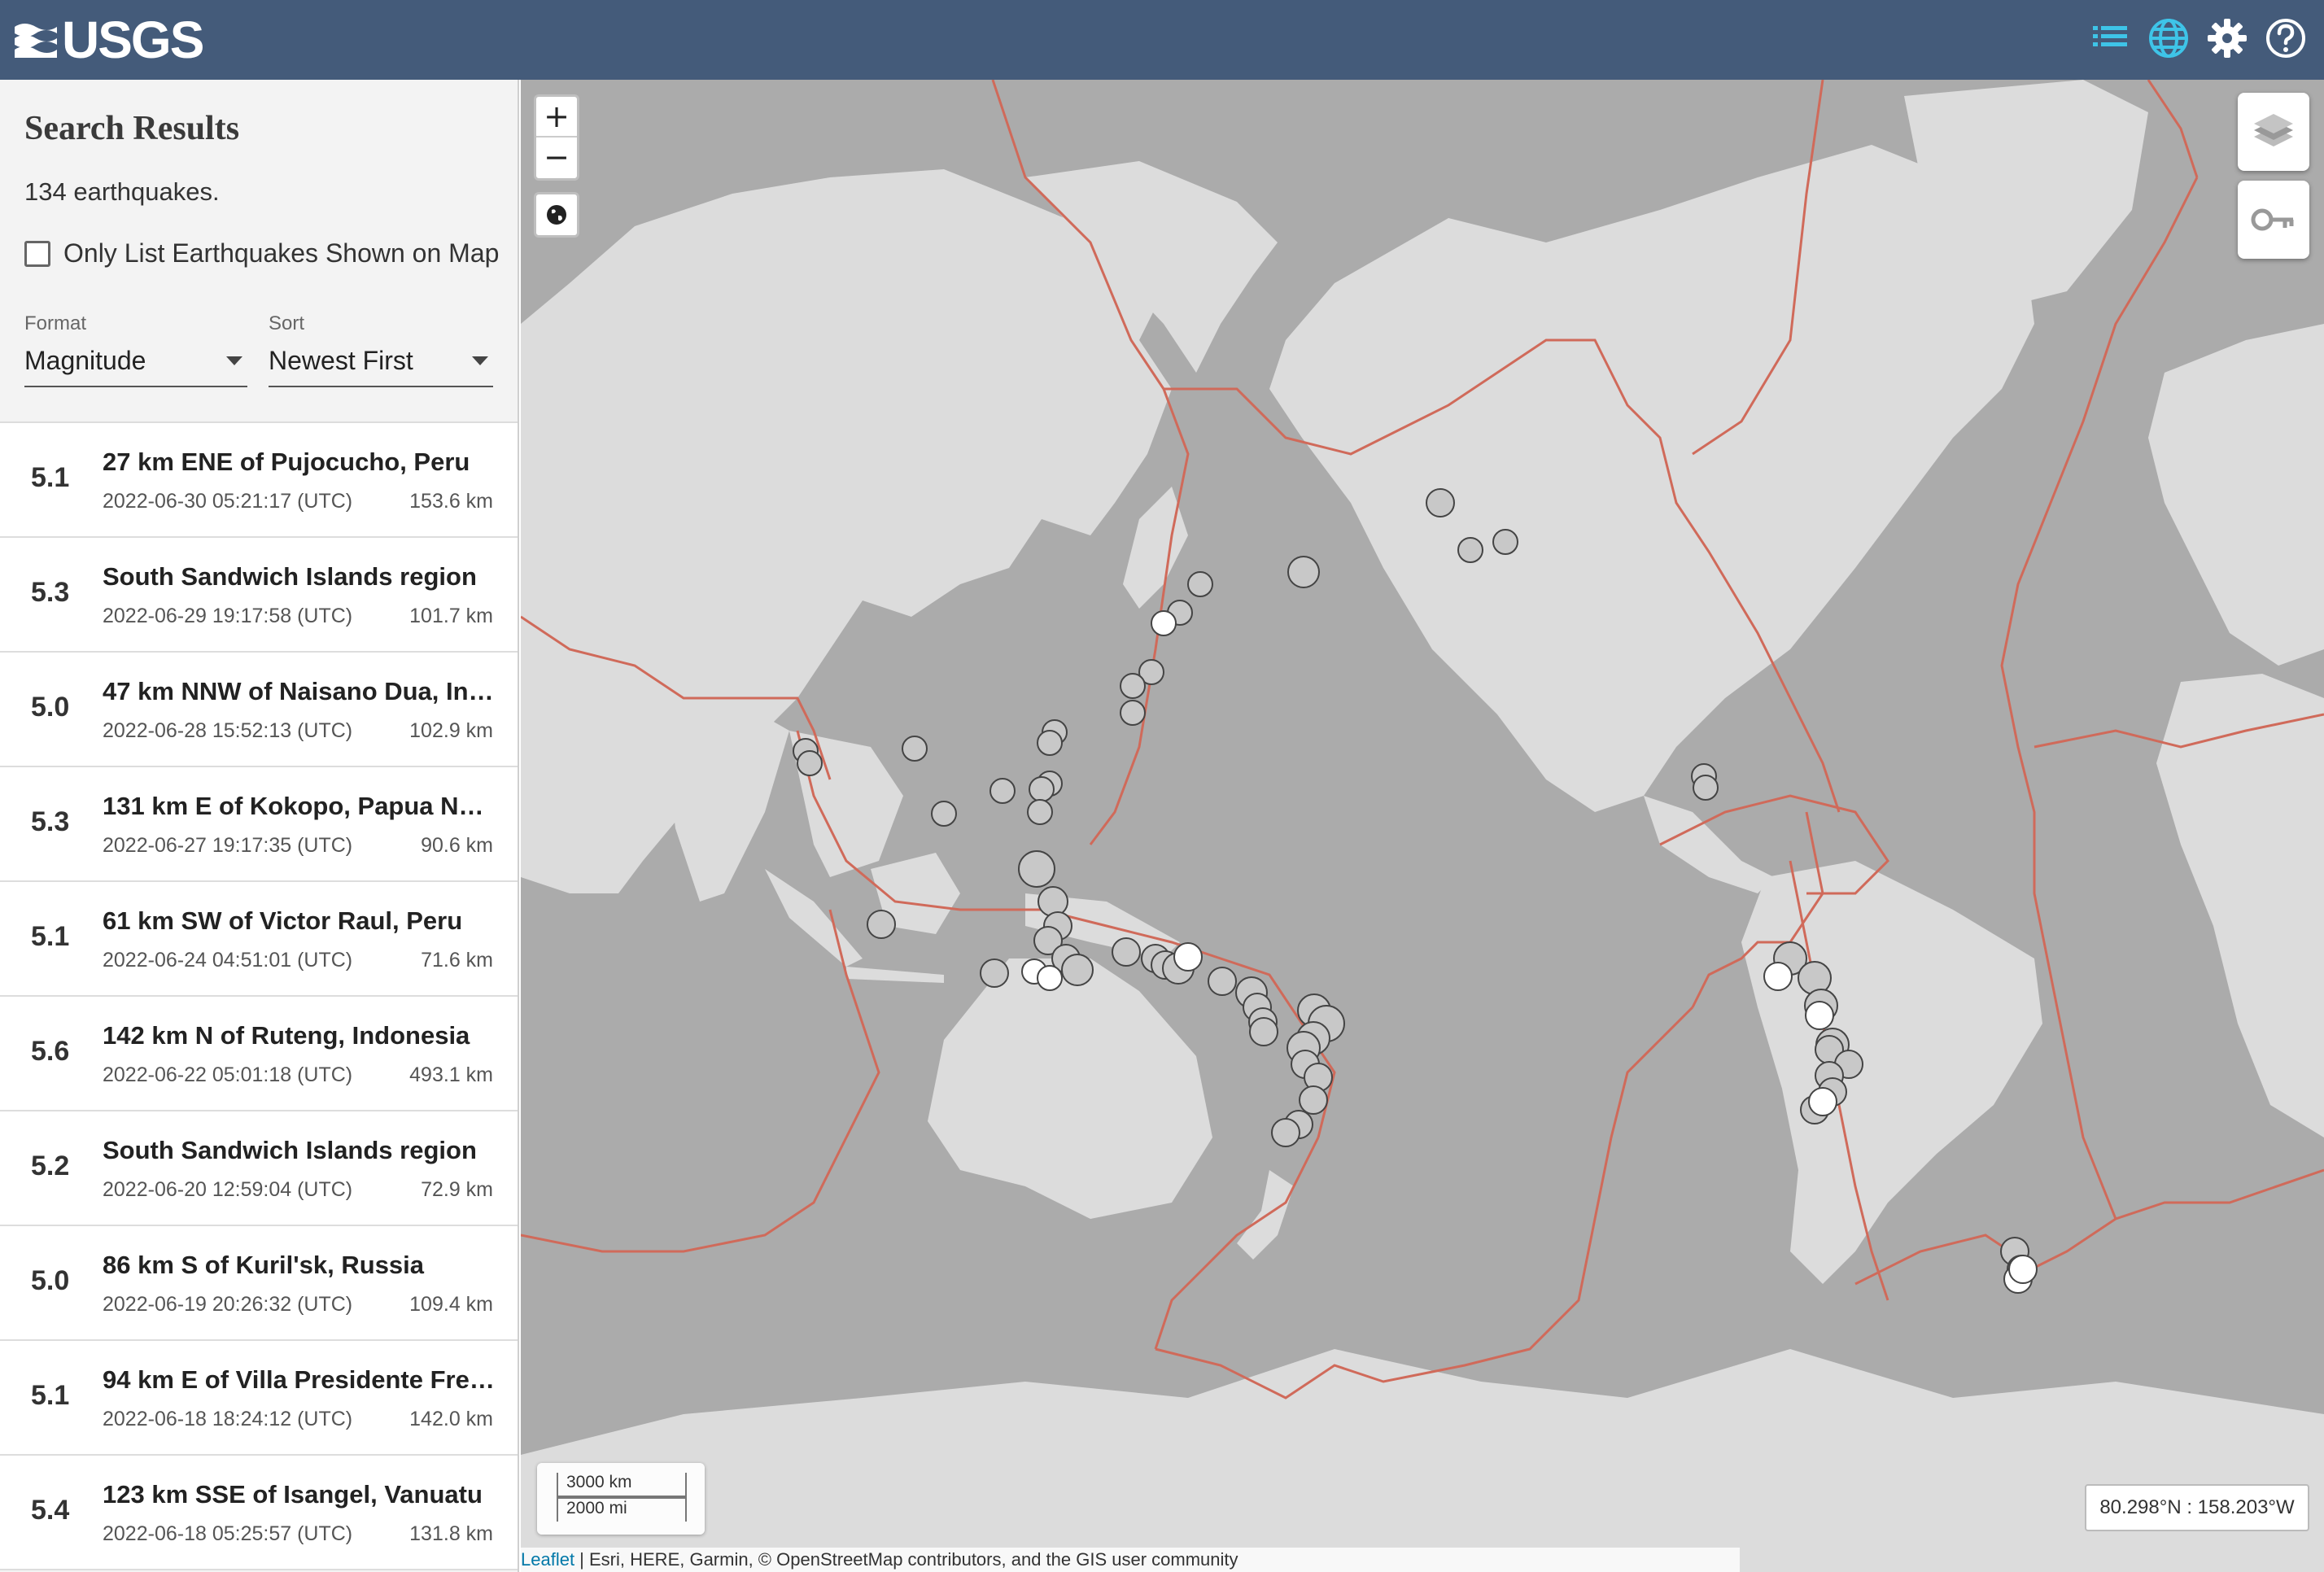  What do you see at coordinates (281, 253) in the screenshot?
I see `only-list-checkbox-label: Only List Earthquakes Shown on Map` at bounding box center [281, 253].